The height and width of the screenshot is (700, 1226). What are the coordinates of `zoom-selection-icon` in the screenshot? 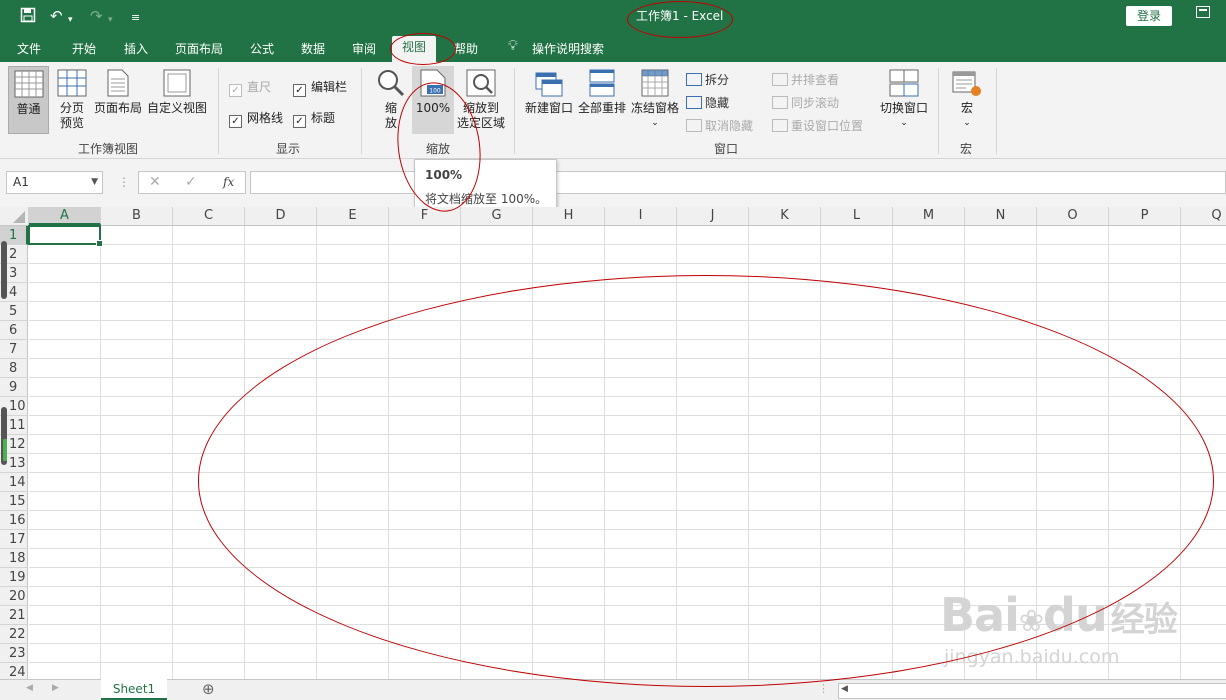 It's located at (481, 83).